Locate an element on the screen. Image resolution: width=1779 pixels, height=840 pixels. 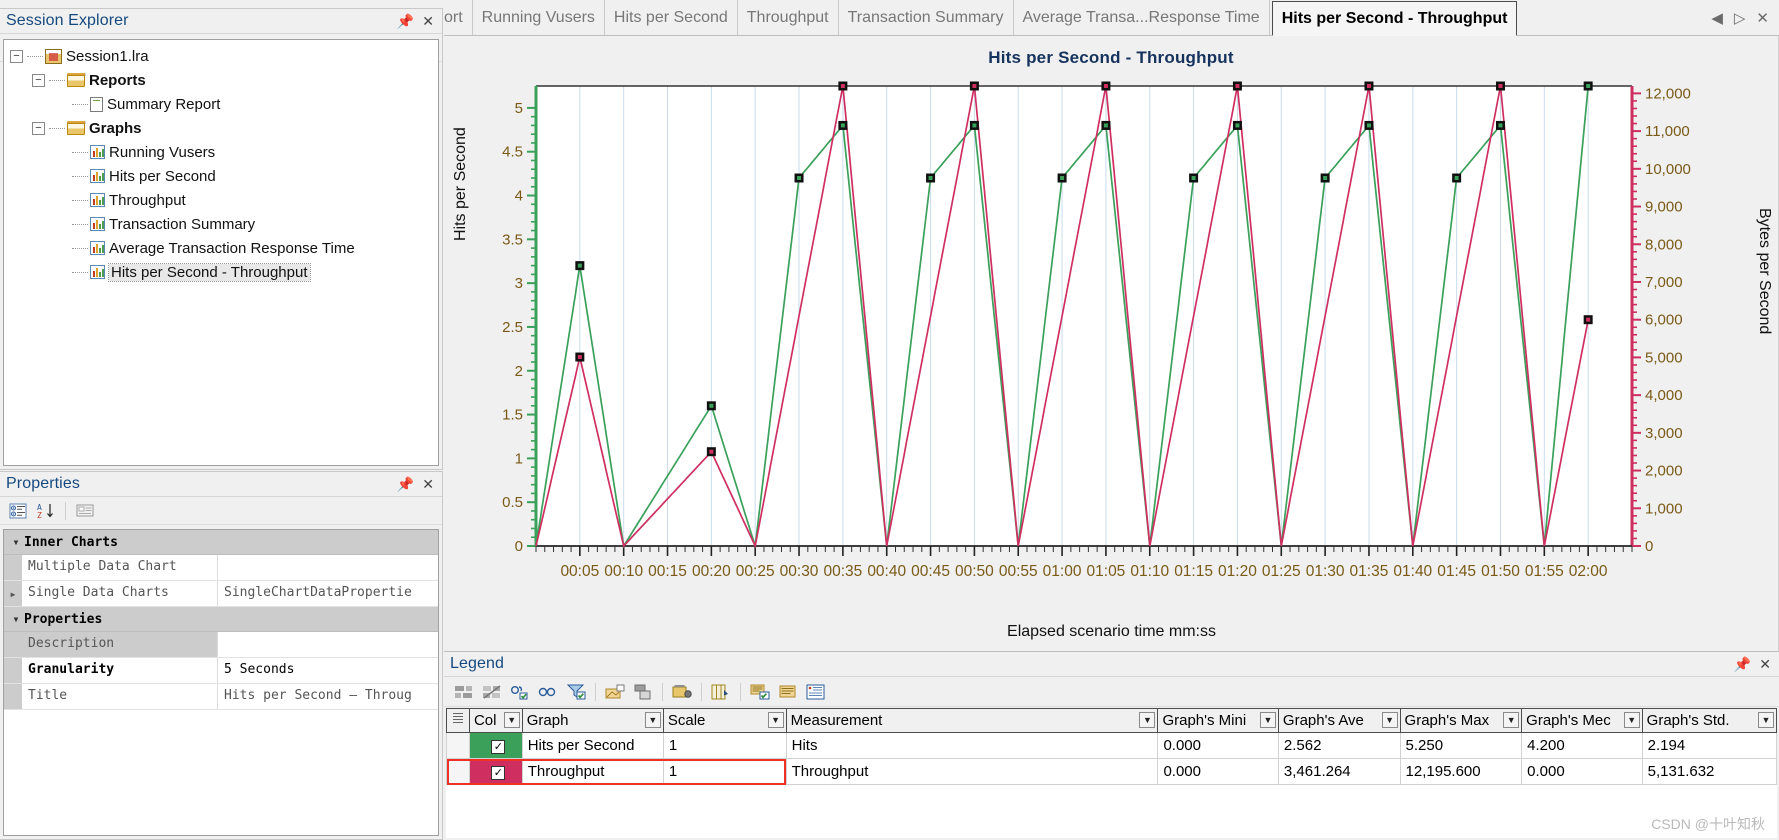
property-row-granularity: Granularity 5 Seconds is located at coordinates (221, 671).